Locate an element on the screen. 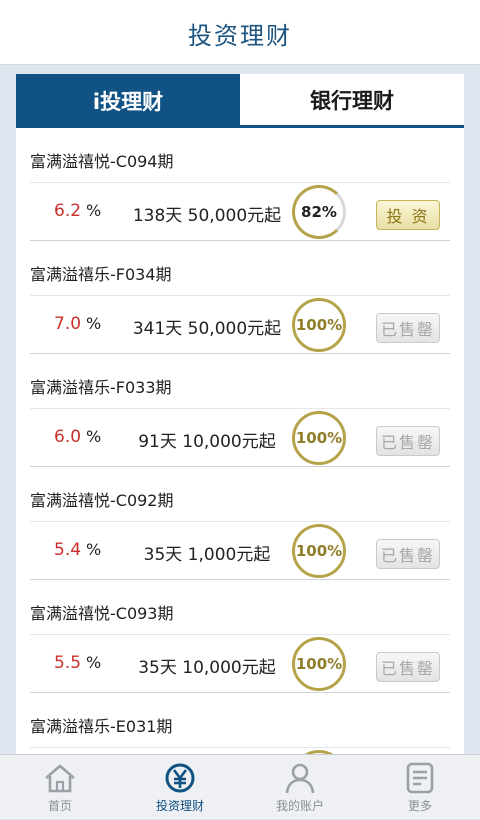  nav-label: 我的账户 is located at coordinates (299, 806).